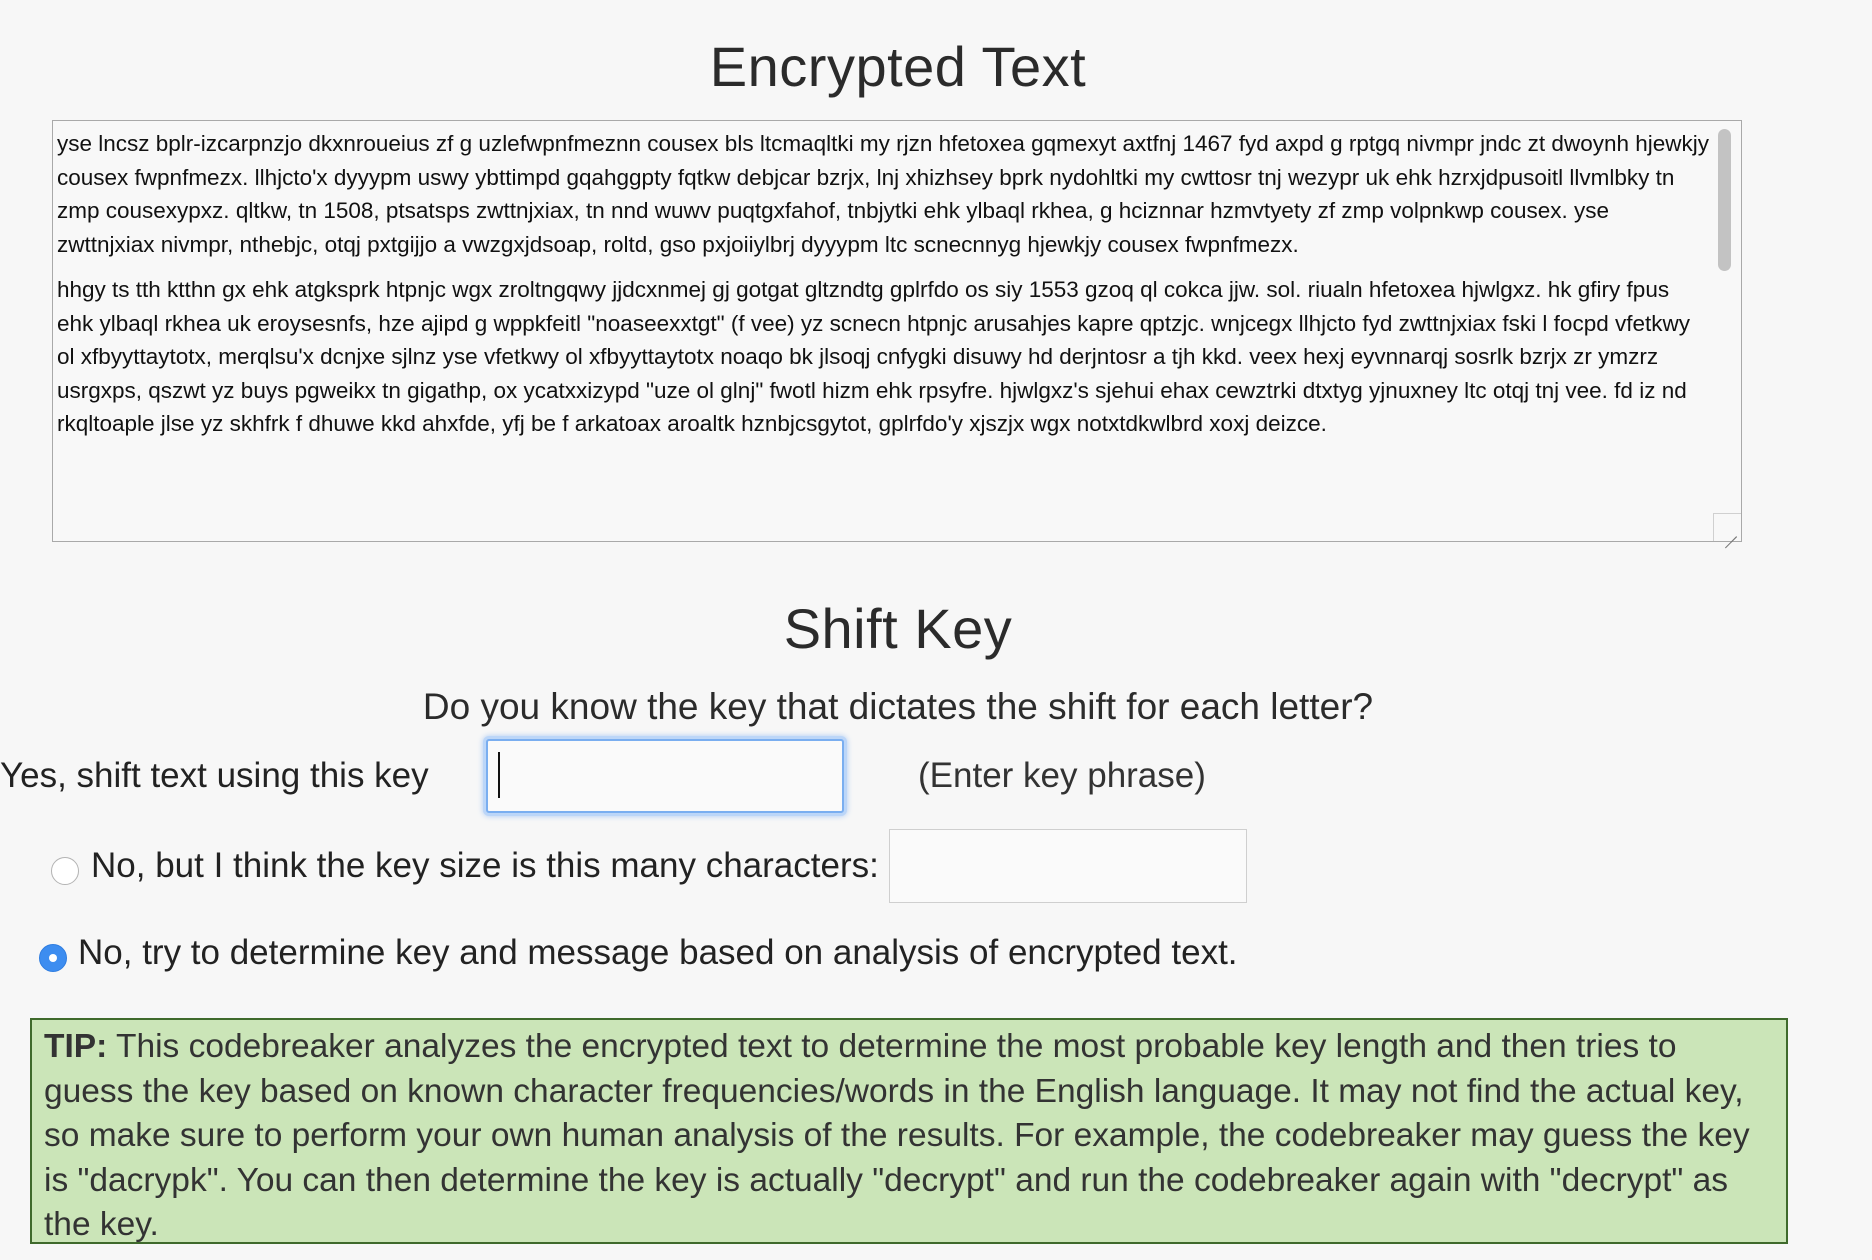 This screenshot has width=1872, height=1260. What do you see at coordinates (1062, 775) in the screenshot?
I see `key-phrase-hint: (Enter key phrase)` at bounding box center [1062, 775].